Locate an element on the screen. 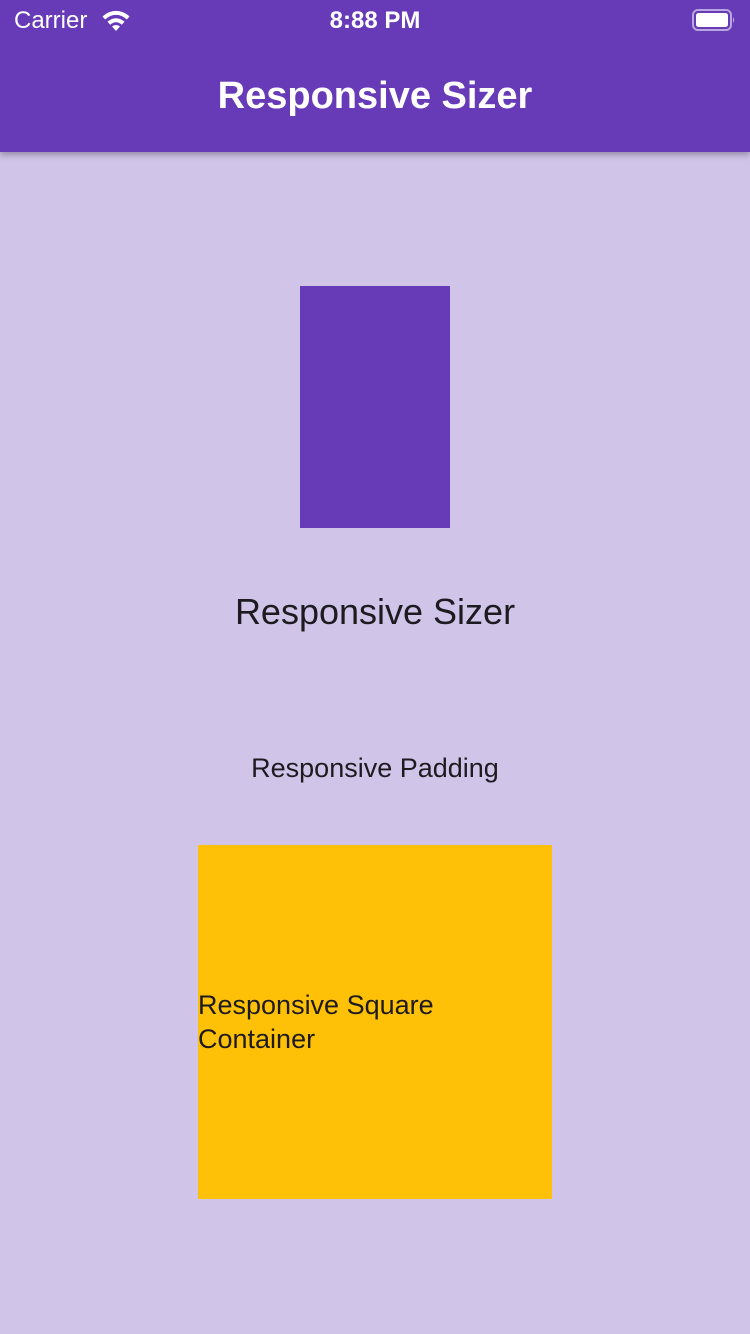 The width and height of the screenshot is (750, 1334). responsive-padding-text: Responsive Padding is located at coordinates (375, 768).